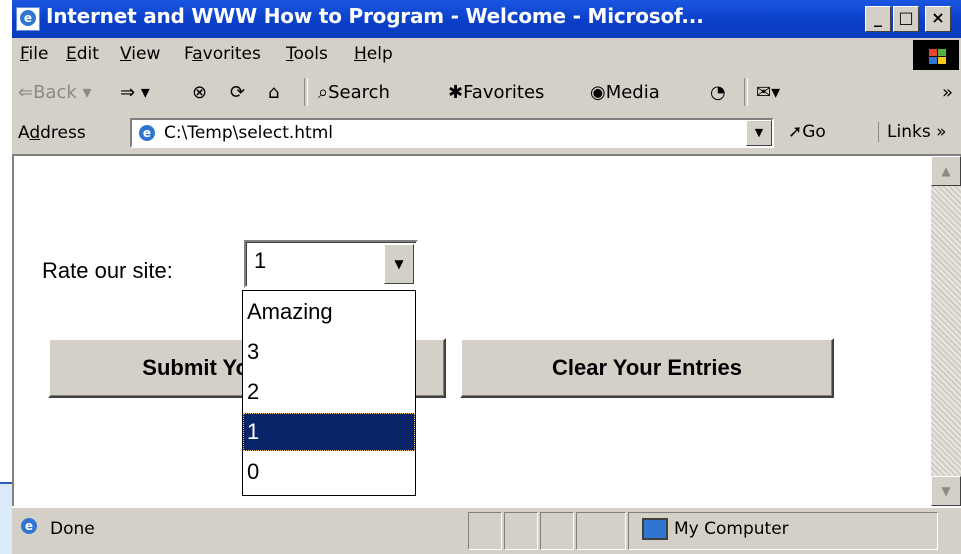 The image size is (961, 554). Describe the element at coordinates (260, 260) in the screenshot. I see `rating-select-value: 1` at that location.